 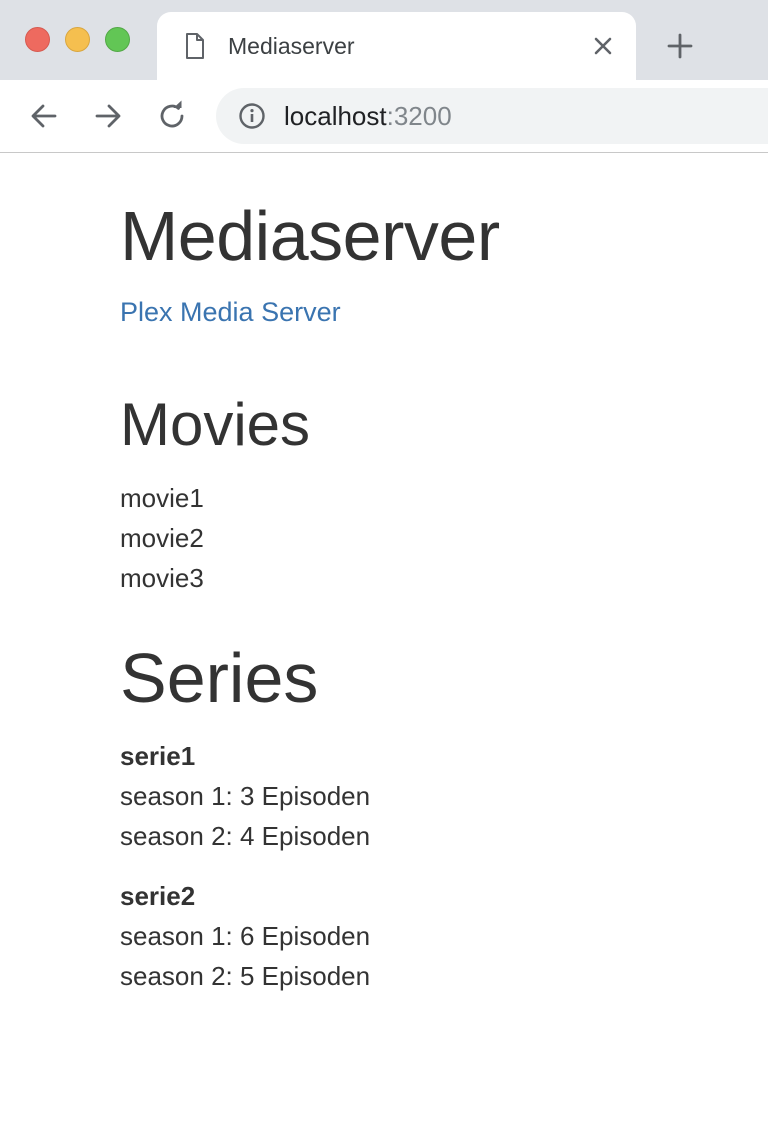 What do you see at coordinates (172, 116) in the screenshot?
I see `reload-icon` at bounding box center [172, 116].